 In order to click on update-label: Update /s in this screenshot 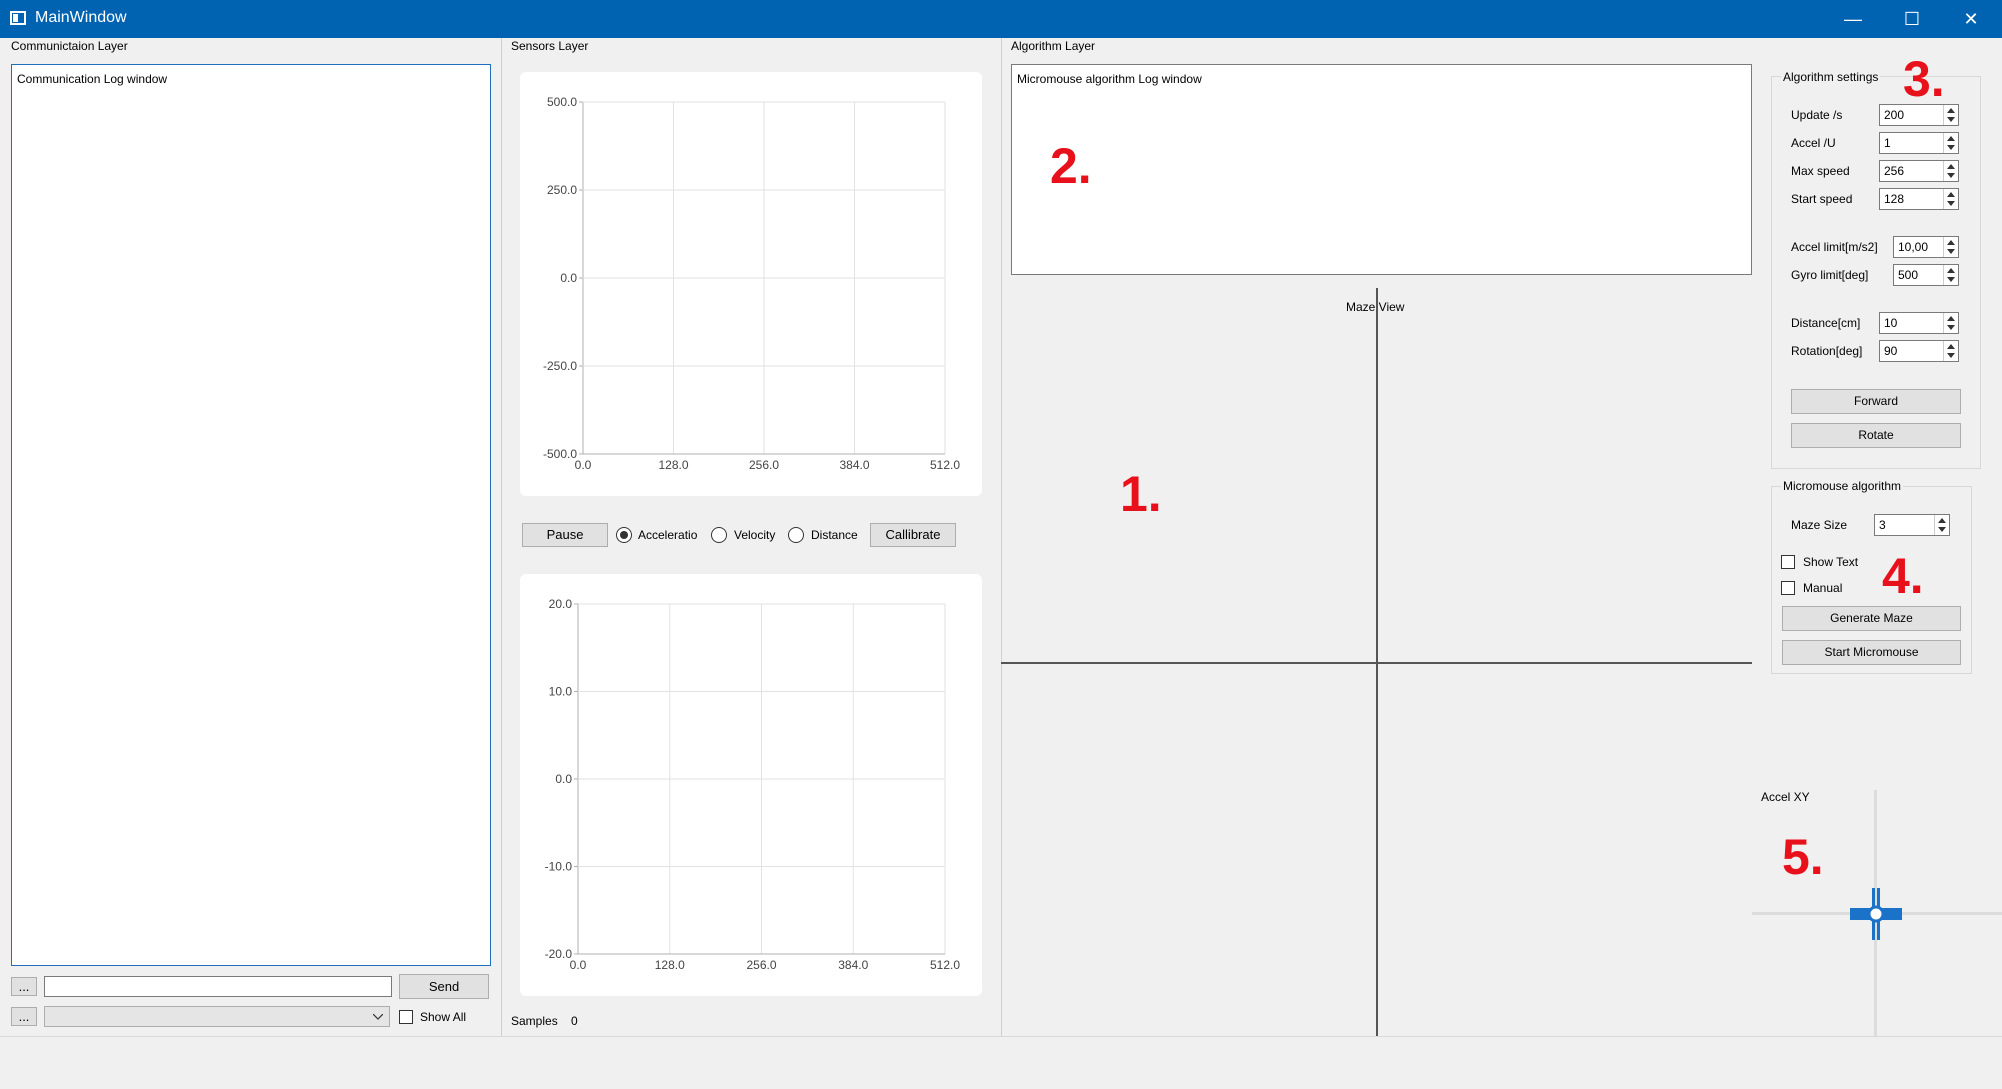, I will do `click(1817, 115)`.